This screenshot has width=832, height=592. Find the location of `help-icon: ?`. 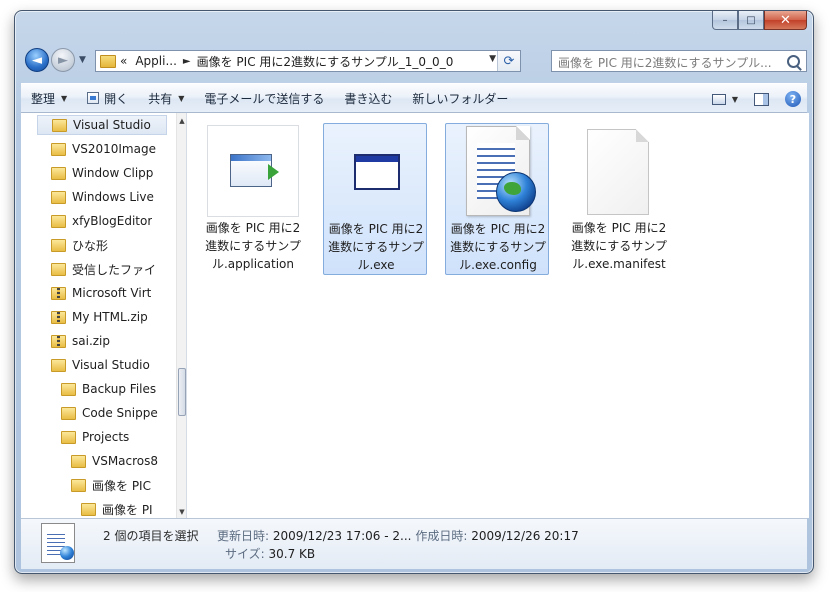

help-icon: ? is located at coordinates (793, 99).